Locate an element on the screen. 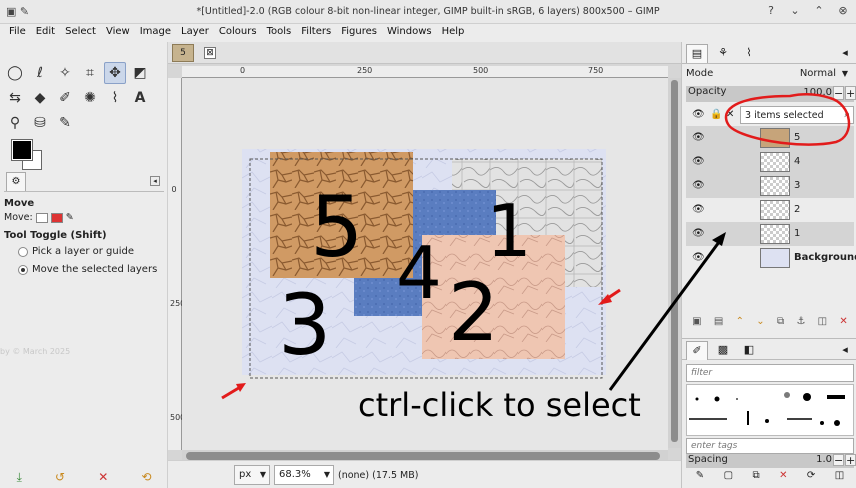 Image resolution: width=856 pixels, height=488 pixels. brush-grid is located at coordinates (770, 410).